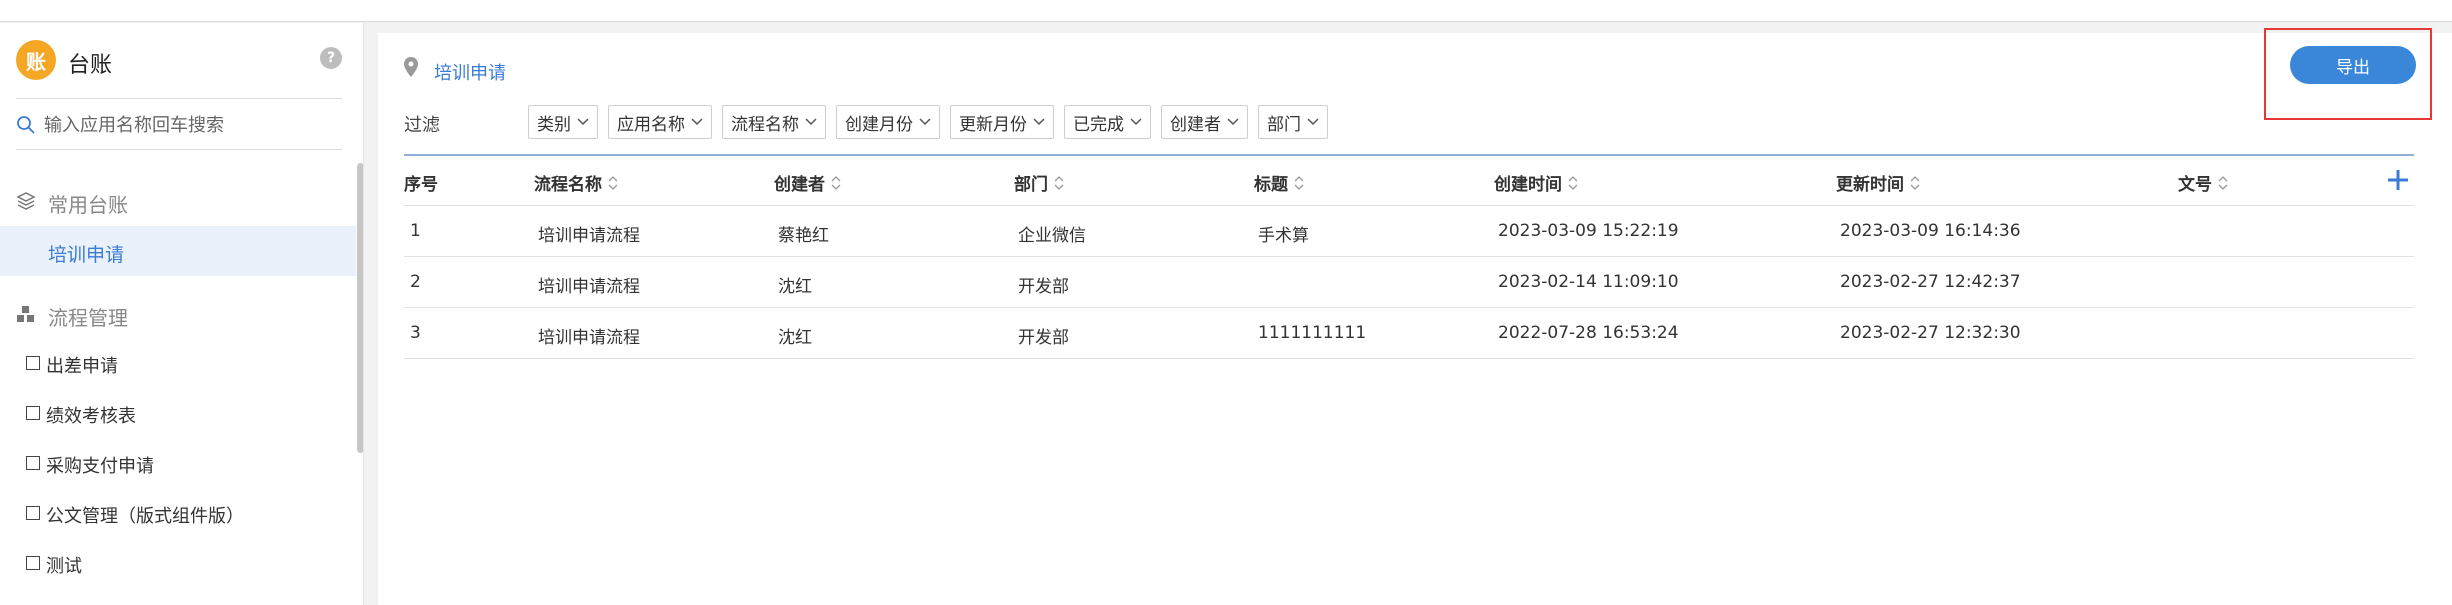 The image size is (2452, 605). What do you see at coordinates (178, 565) in the screenshot?
I see `sidebar-item-test: 测试` at bounding box center [178, 565].